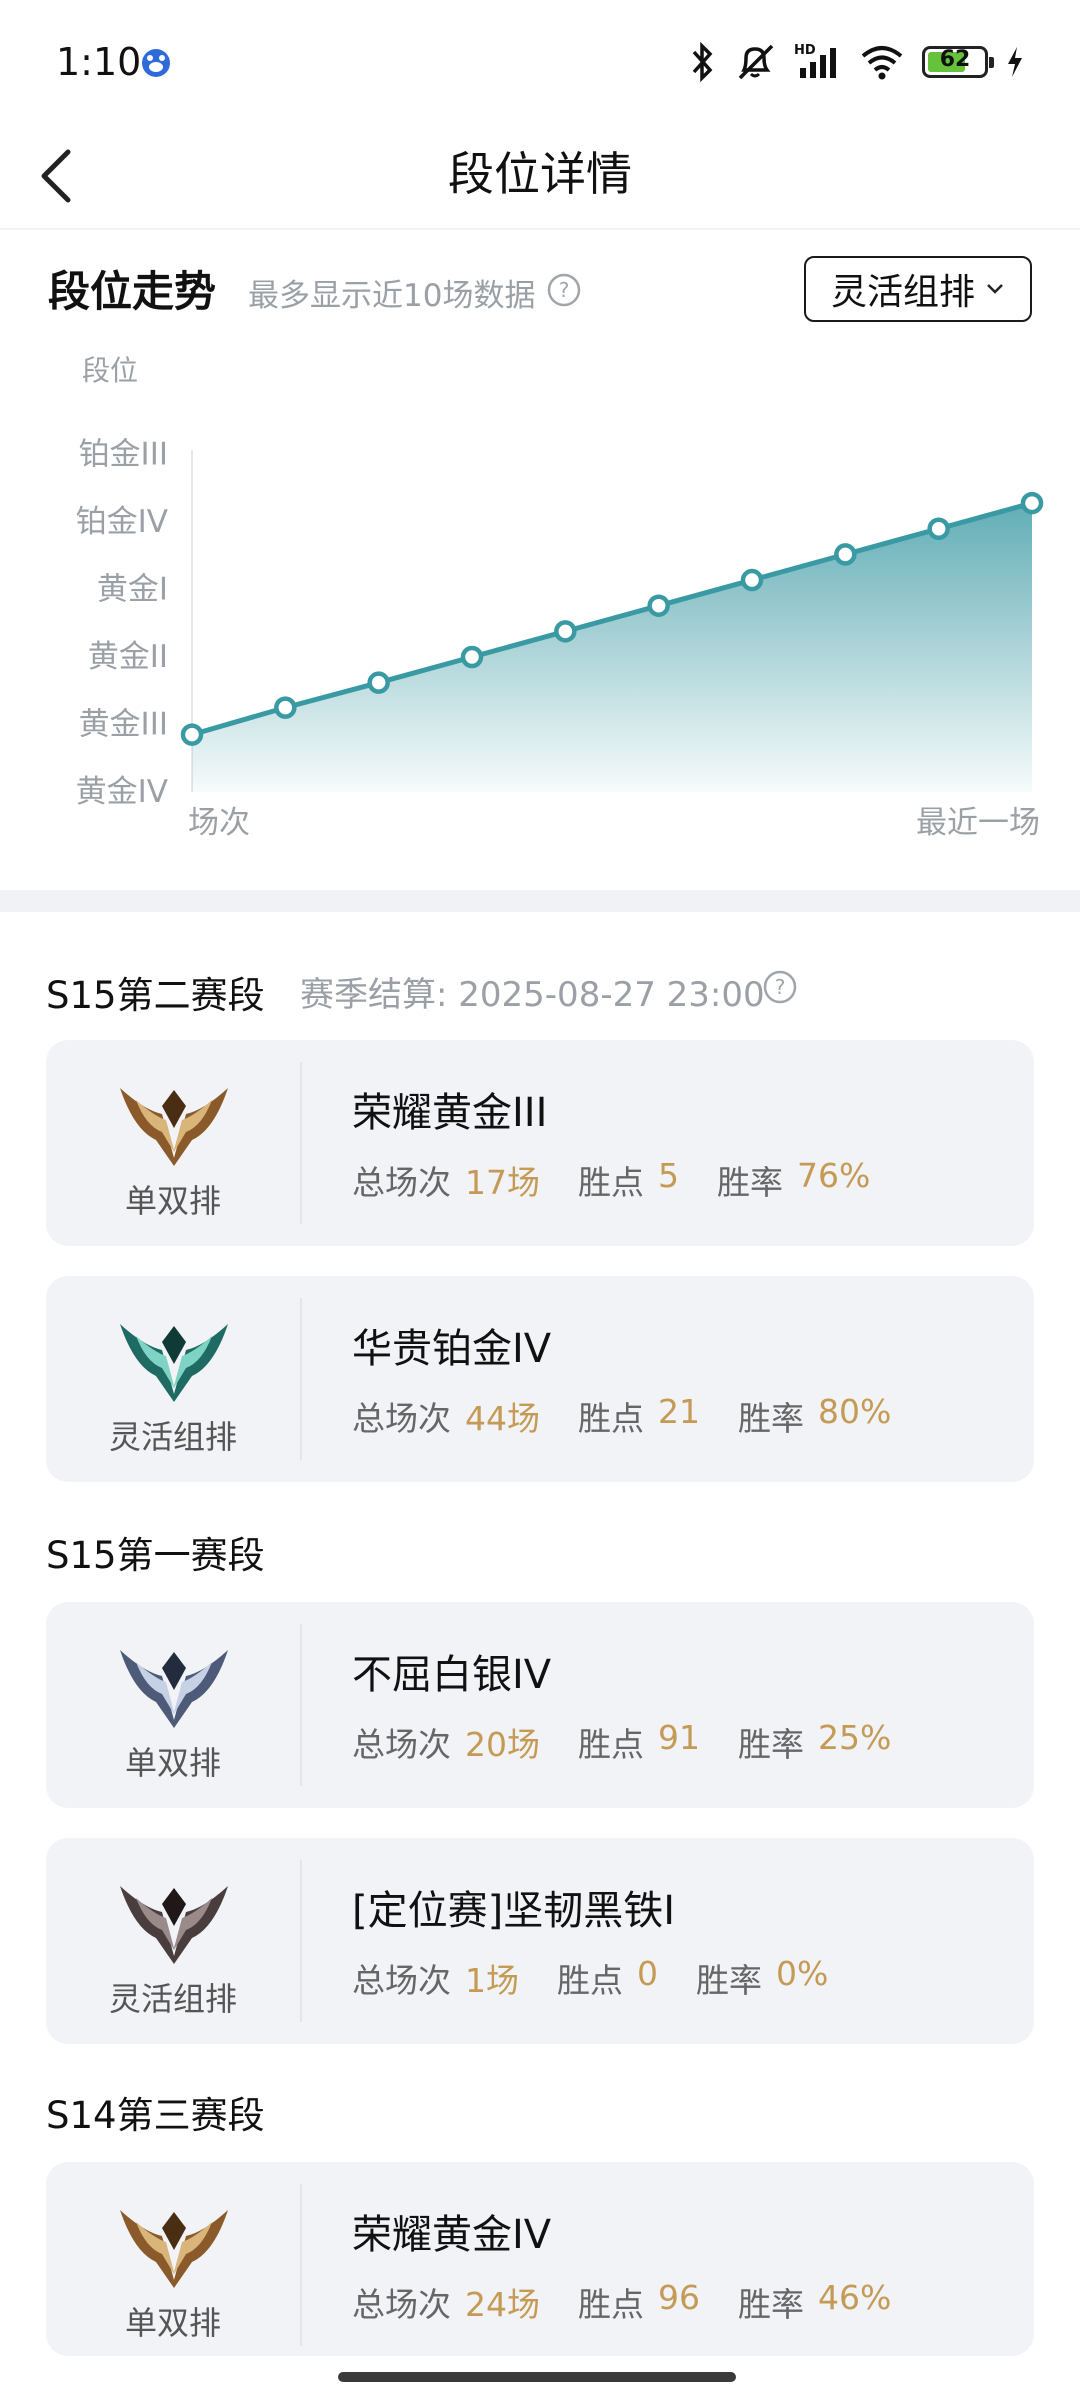 This screenshot has width=1080, height=2400. I want to click on platinum-rank-emblem-icon, so click(174, 1363).